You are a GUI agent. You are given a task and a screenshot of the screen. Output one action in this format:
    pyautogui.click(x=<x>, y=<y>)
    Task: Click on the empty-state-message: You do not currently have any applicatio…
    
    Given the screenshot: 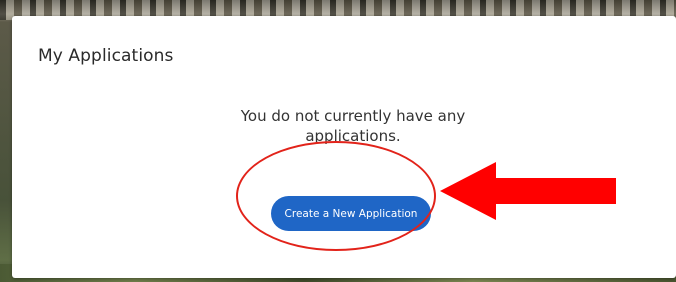 What is the action you would take?
    pyautogui.click(x=353, y=126)
    